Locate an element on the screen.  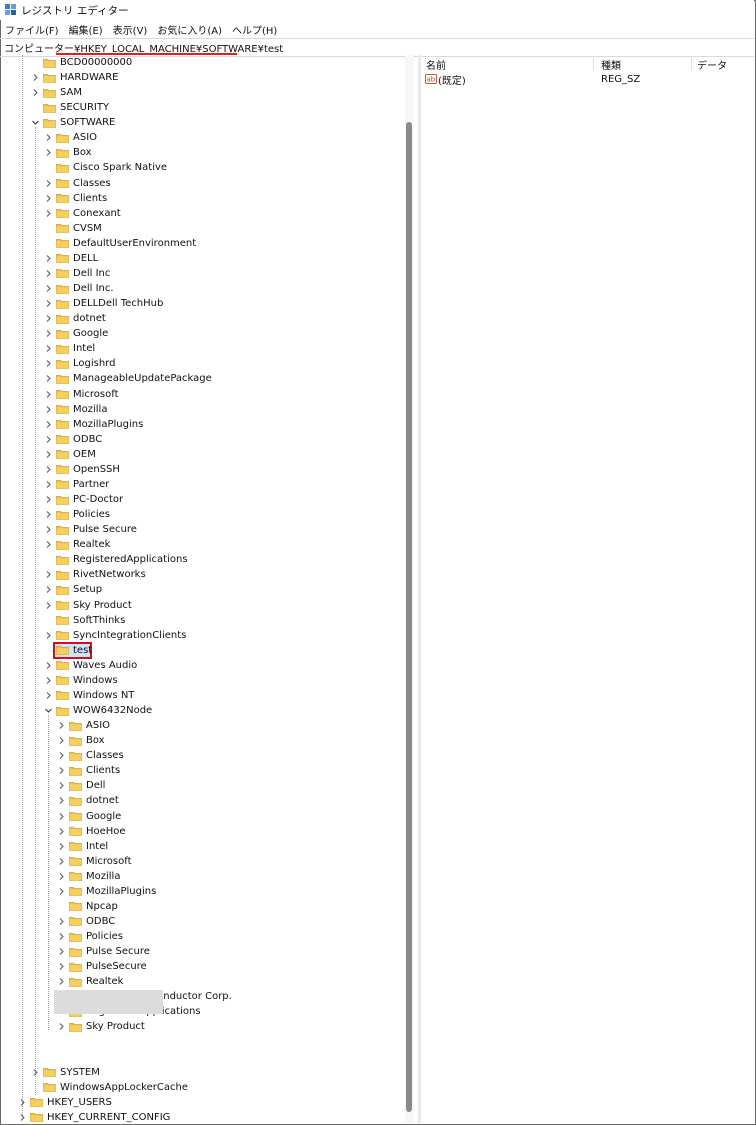
tree-node: Intel is located at coordinates (69, 348).